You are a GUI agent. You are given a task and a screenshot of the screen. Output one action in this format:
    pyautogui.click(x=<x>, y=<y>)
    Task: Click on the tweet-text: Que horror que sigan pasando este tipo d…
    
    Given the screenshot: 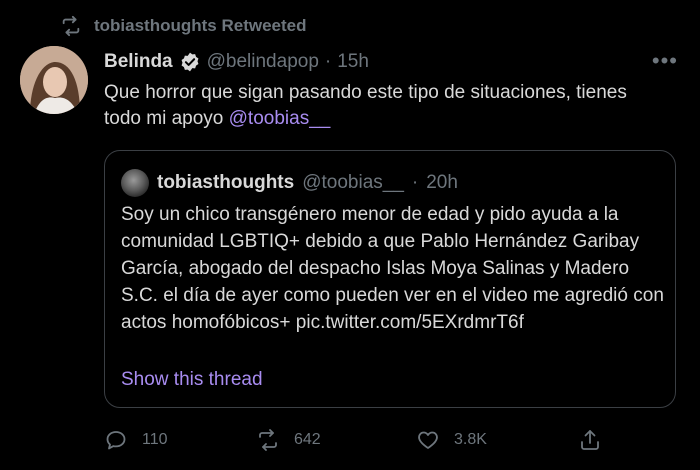 What is the action you would take?
    pyautogui.click(x=365, y=105)
    